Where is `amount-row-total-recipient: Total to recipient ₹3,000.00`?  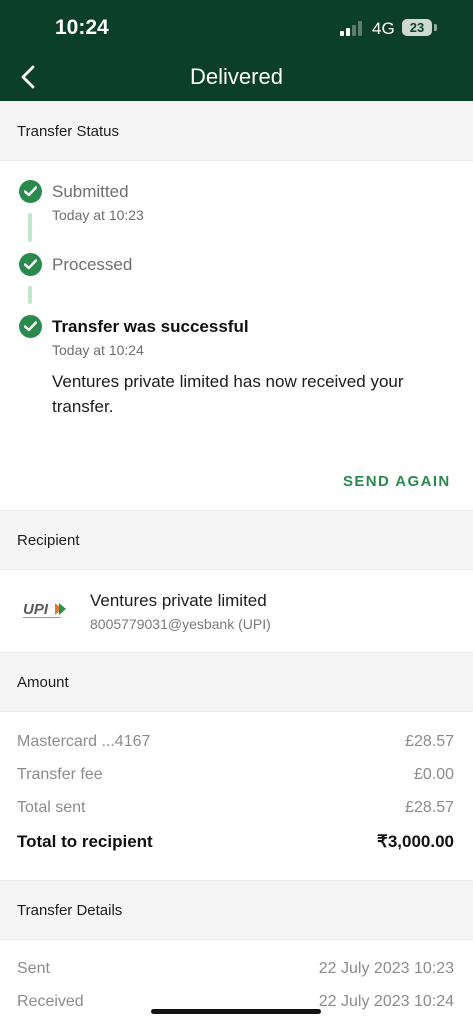
amount-row-total-recipient: Total to recipient ₹3,000.00 is located at coordinates (235, 844).